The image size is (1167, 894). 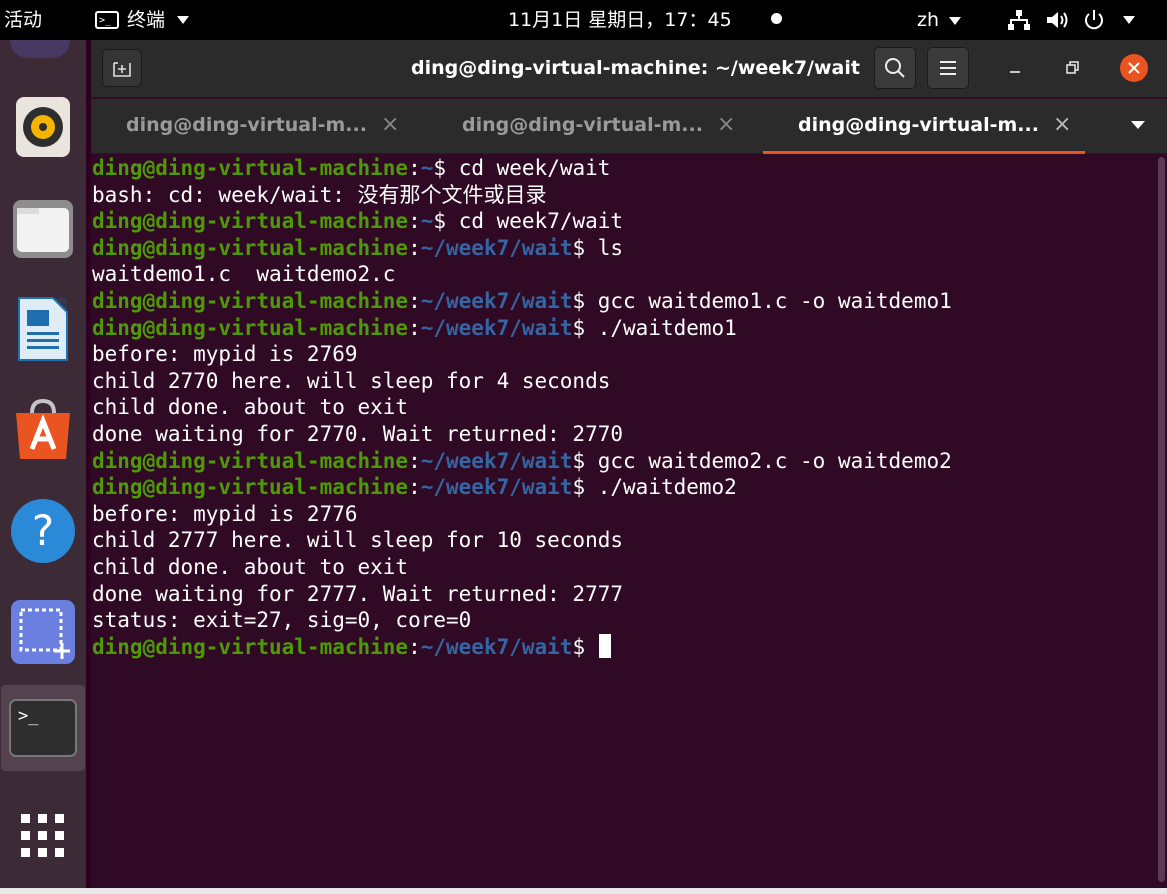 What do you see at coordinates (928, 20) in the screenshot?
I see `language-label: zh` at bounding box center [928, 20].